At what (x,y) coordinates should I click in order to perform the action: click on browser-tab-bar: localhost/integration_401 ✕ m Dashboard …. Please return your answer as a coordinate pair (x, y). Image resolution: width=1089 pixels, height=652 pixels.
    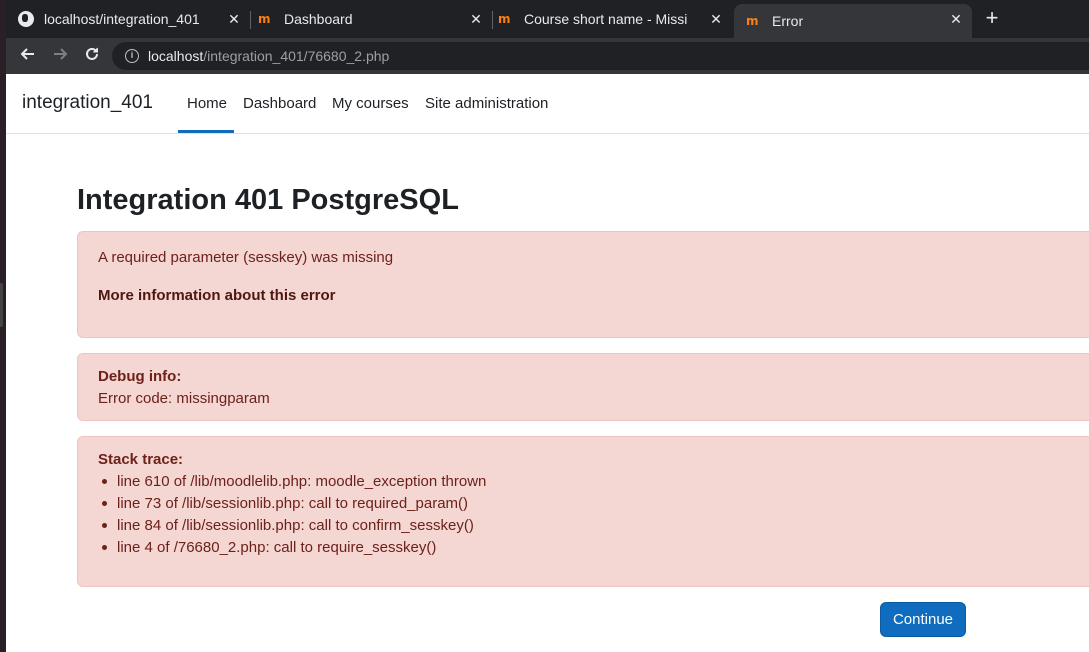
    Looking at the image, I should click on (547, 19).